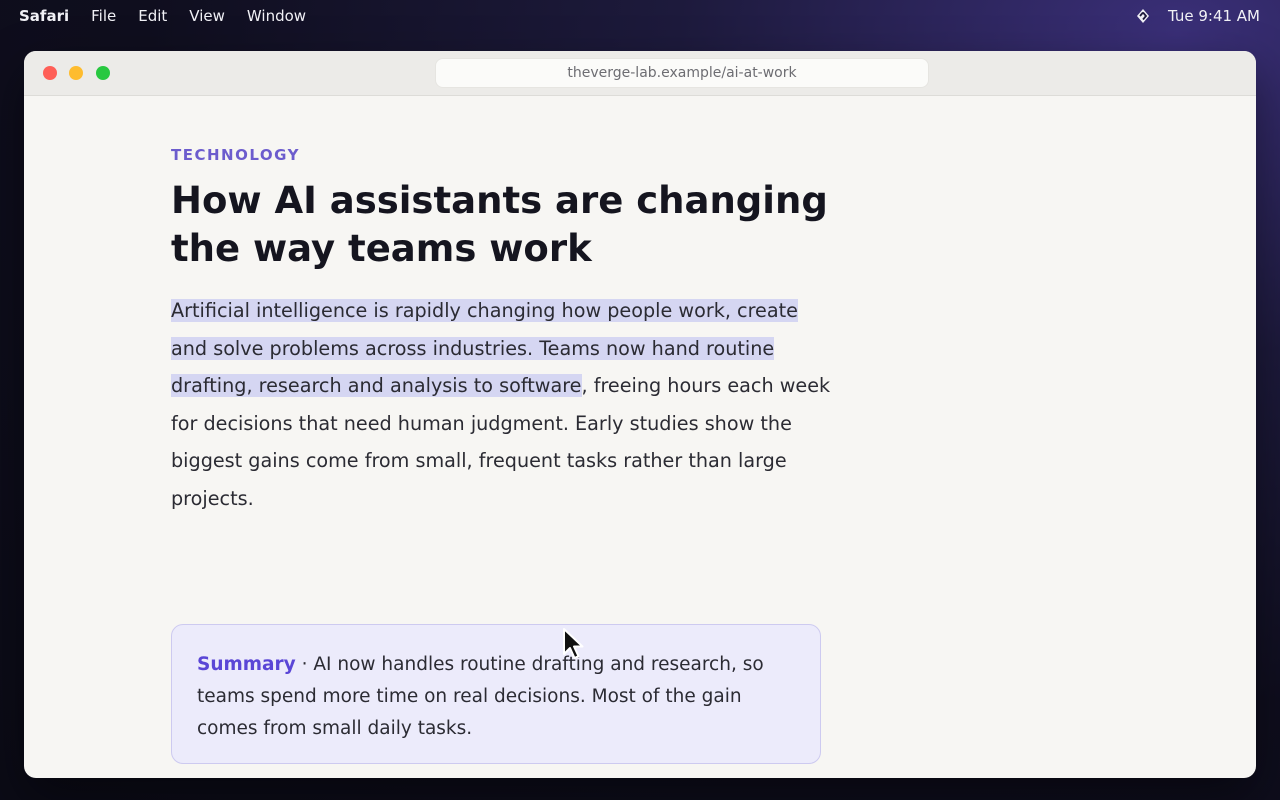 This screenshot has width=1280, height=800. What do you see at coordinates (44, 16) in the screenshot?
I see `menu-app-safari: Safari` at bounding box center [44, 16].